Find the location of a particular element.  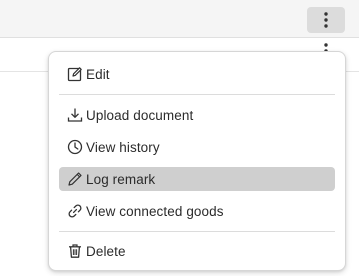

trash-icon is located at coordinates (74, 251).